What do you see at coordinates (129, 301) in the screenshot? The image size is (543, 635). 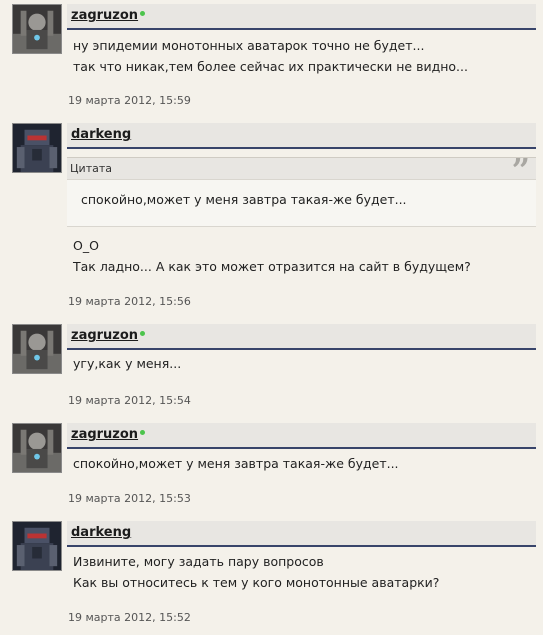 I see `post-date: 19 марта 2012, 15:56` at bounding box center [129, 301].